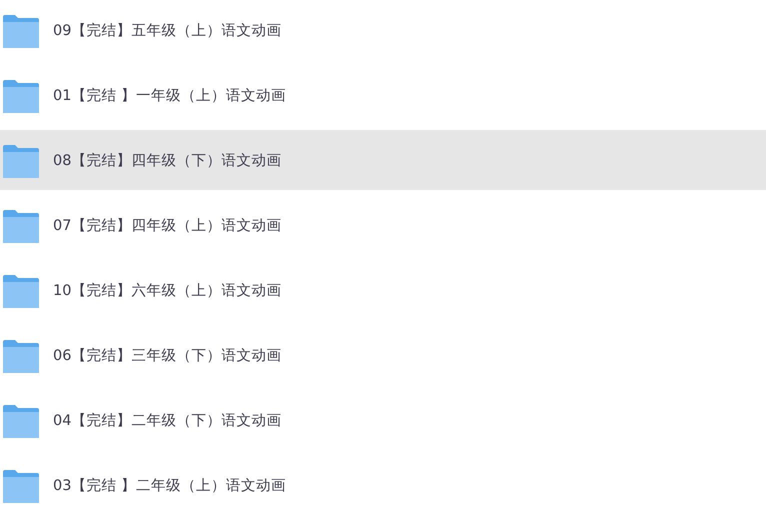  What do you see at coordinates (167, 355) in the screenshot?
I see `folder-name: 06【完结】三年级（下）语文动画` at bounding box center [167, 355].